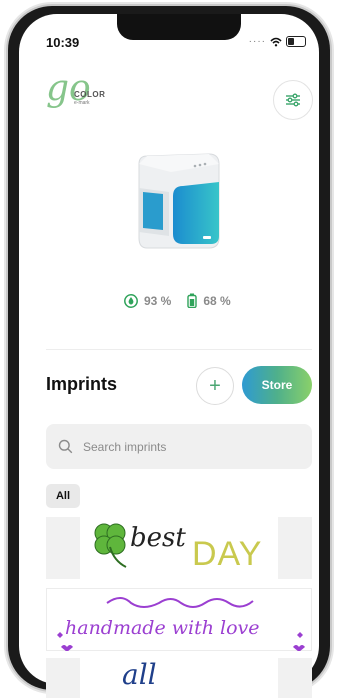  I want to click on logo-brand: COLOR, so click(90, 94).